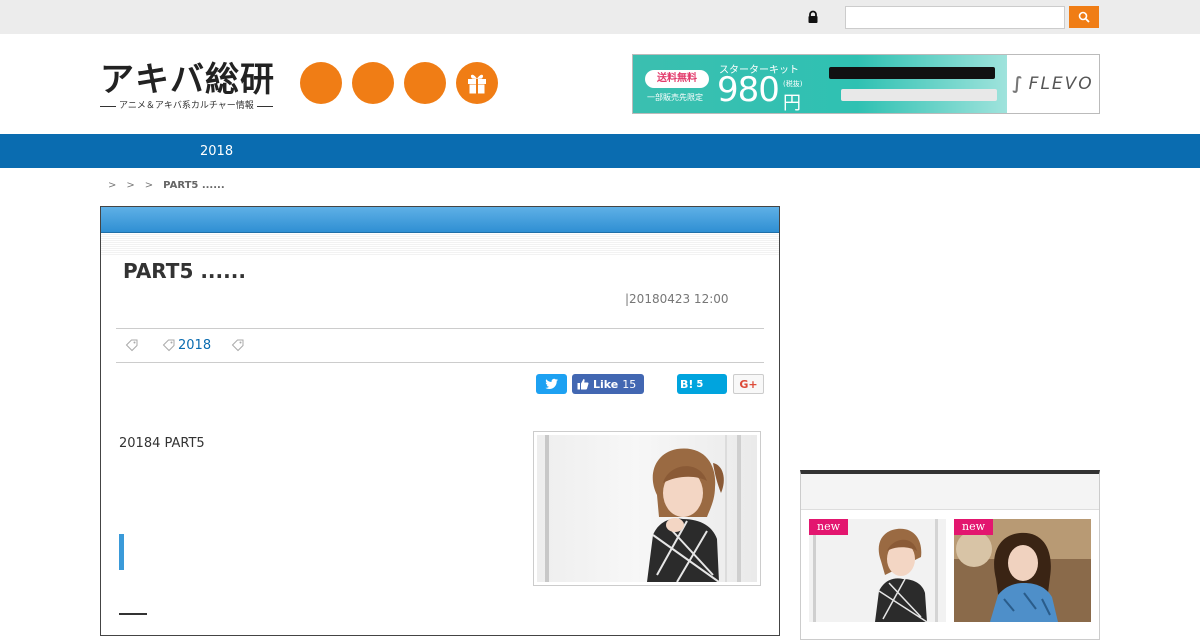 The image size is (1200, 640). What do you see at coordinates (190, 106) in the screenshot?
I see `logo-tagline: アニメ＆アキバ系カルチャー情報` at bounding box center [190, 106].